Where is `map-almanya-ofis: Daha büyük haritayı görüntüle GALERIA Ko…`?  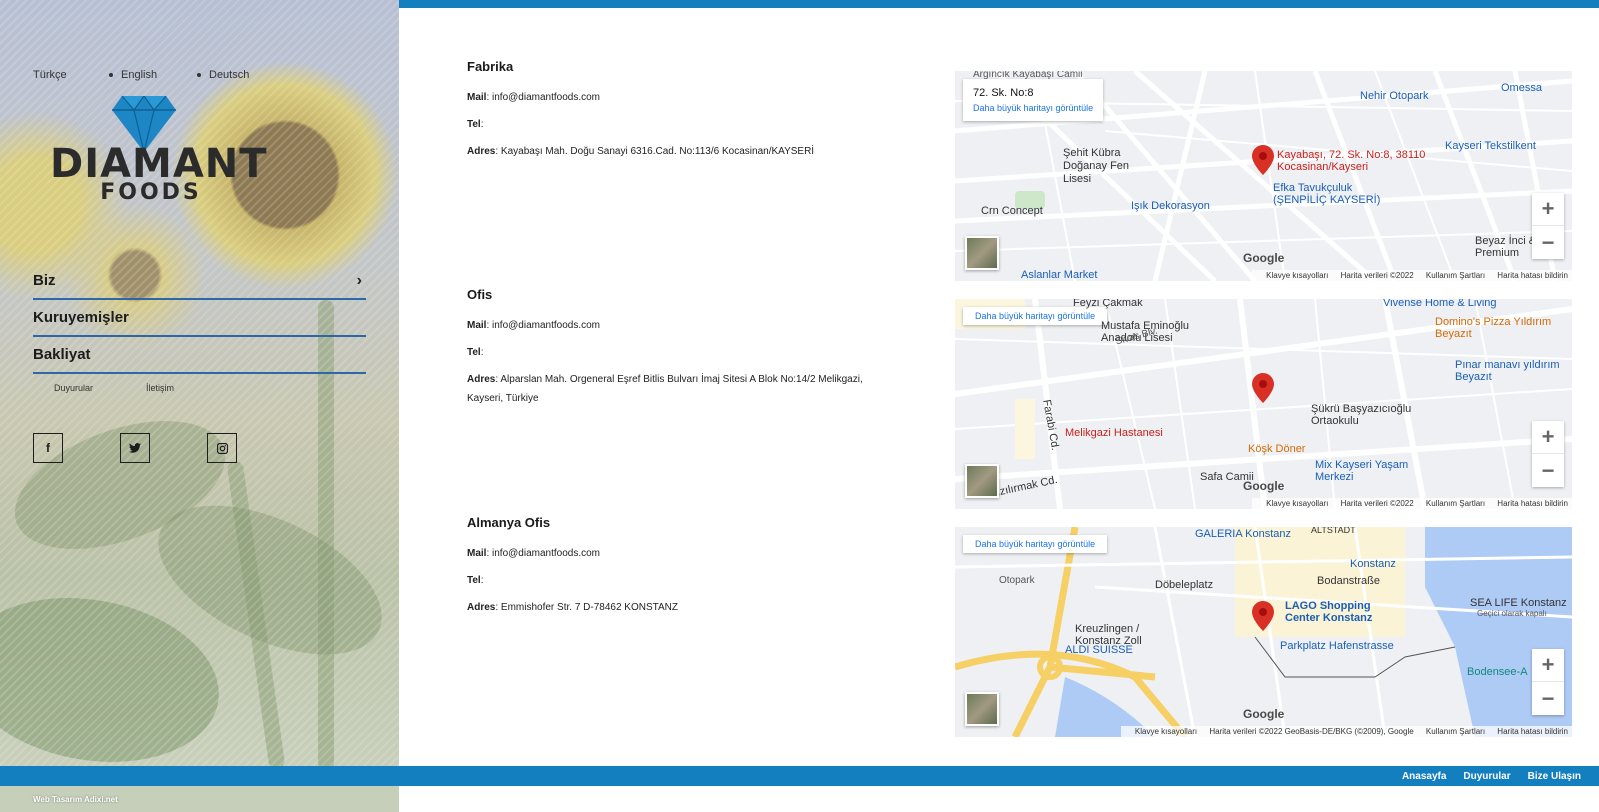 map-almanya-ofis: Daha büyük haritayı görüntüle GALERIA Ko… is located at coordinates (1263, 632).